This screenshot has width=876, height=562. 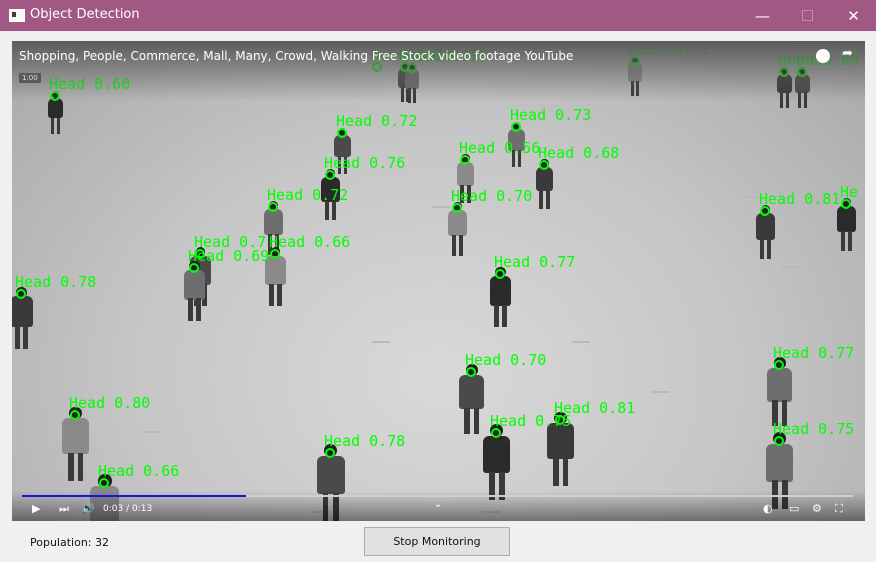 I want to click on next-icon: ⏭, so click(x=64, y=509).